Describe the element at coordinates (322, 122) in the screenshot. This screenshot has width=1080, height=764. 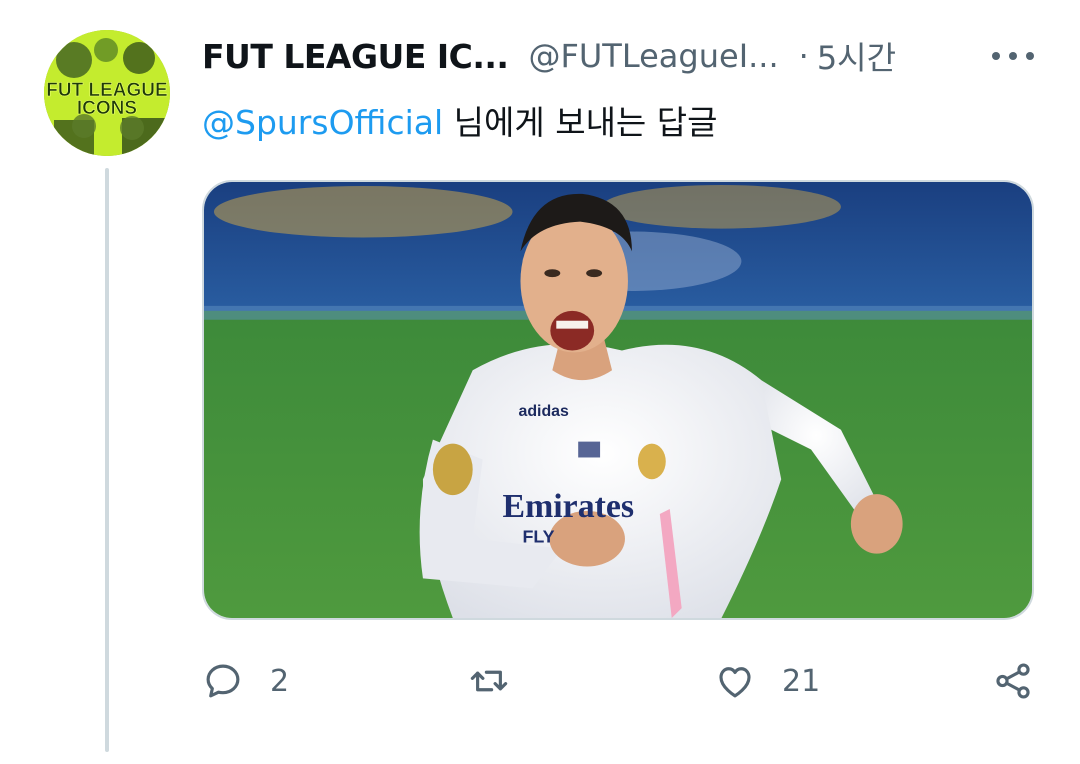
I see `mention-link: @SpursOfficial` at that location.